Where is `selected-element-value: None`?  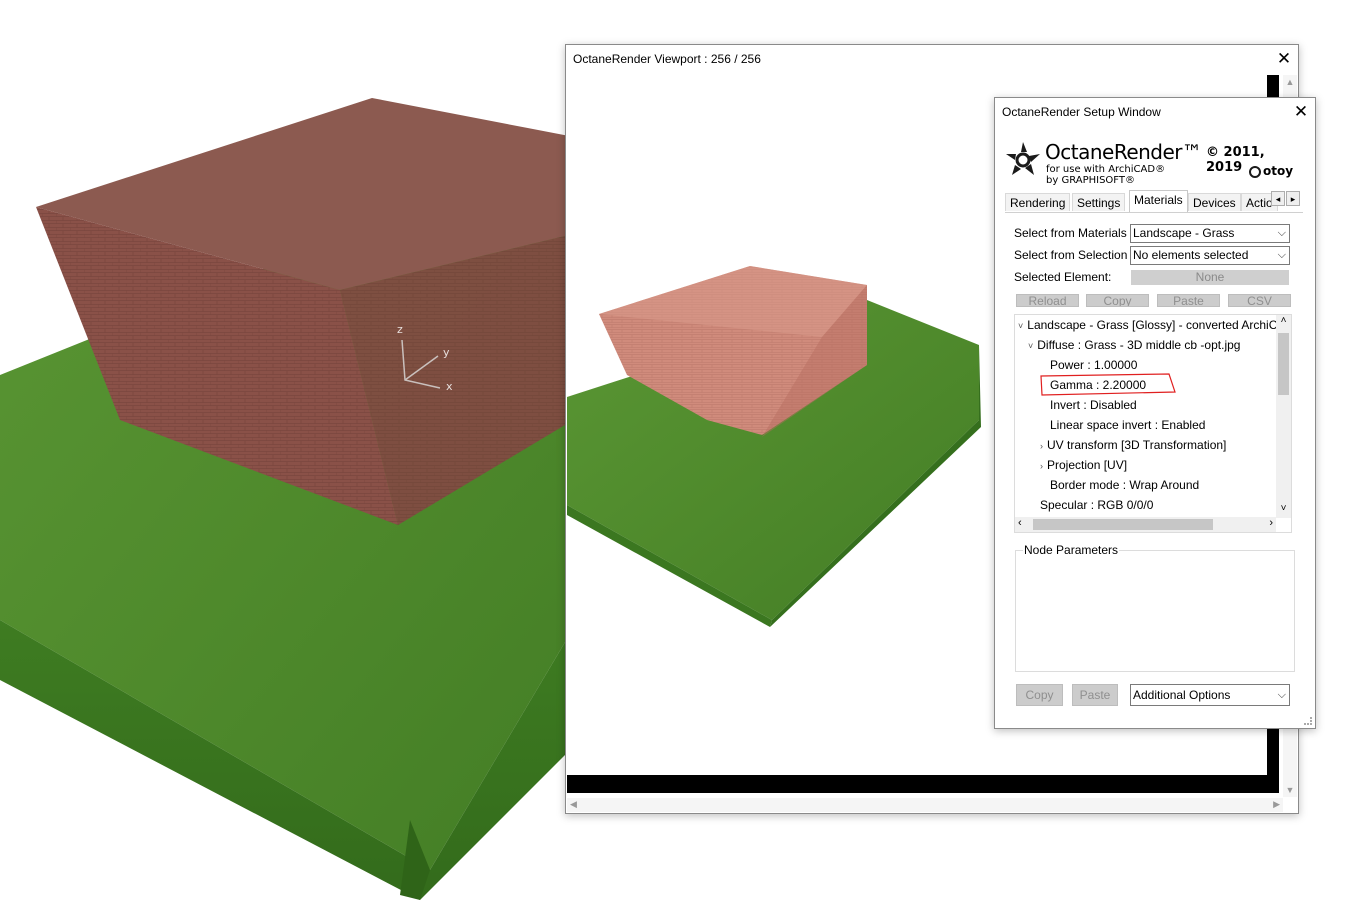
selected-element-value: None is located at coordinates (1210, 277).